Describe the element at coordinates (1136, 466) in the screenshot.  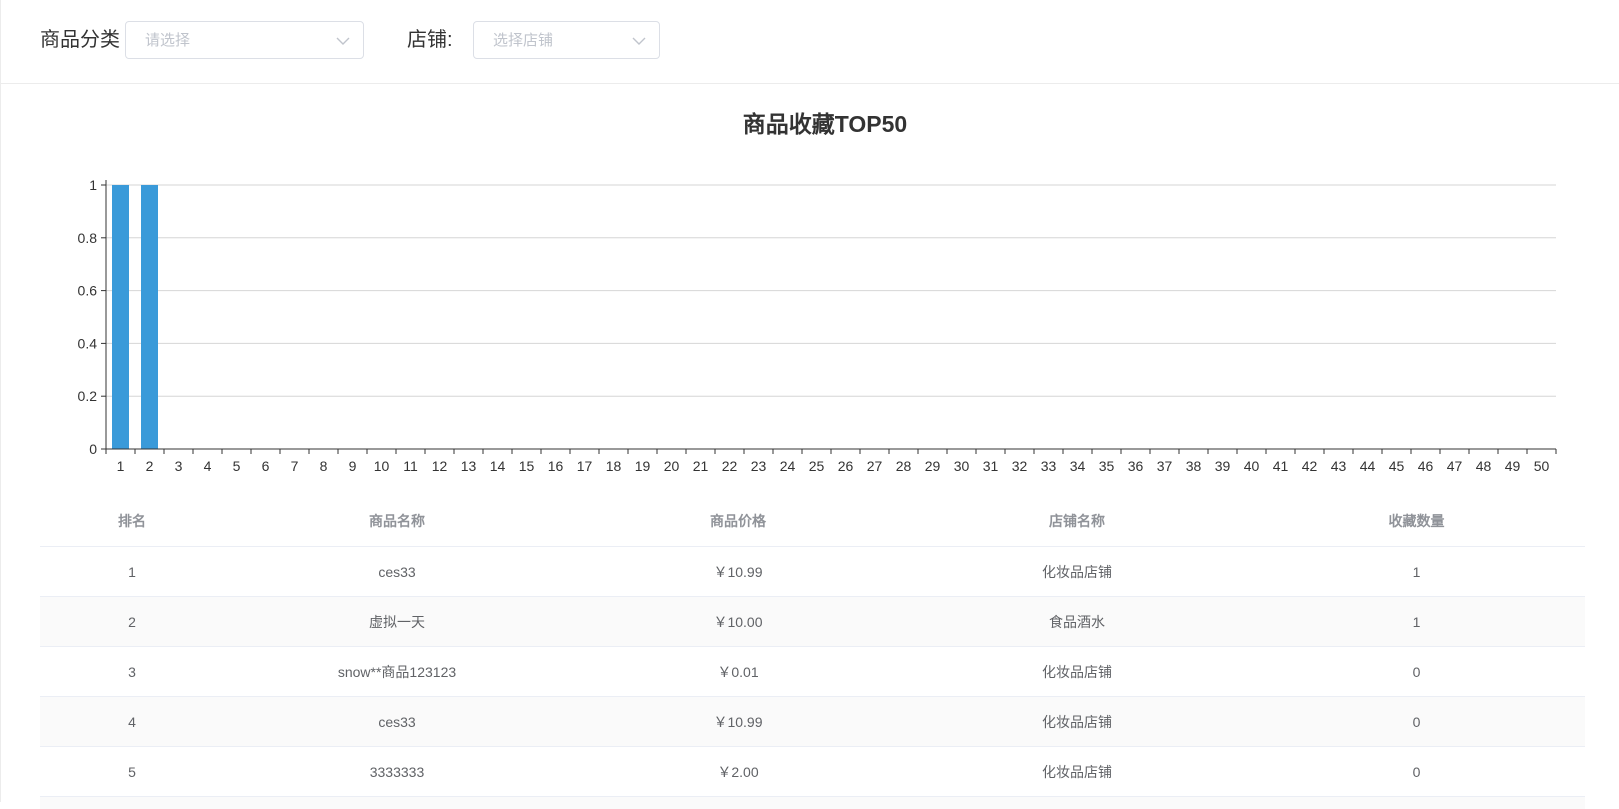
I see `x-tick-label: 36` at that location.